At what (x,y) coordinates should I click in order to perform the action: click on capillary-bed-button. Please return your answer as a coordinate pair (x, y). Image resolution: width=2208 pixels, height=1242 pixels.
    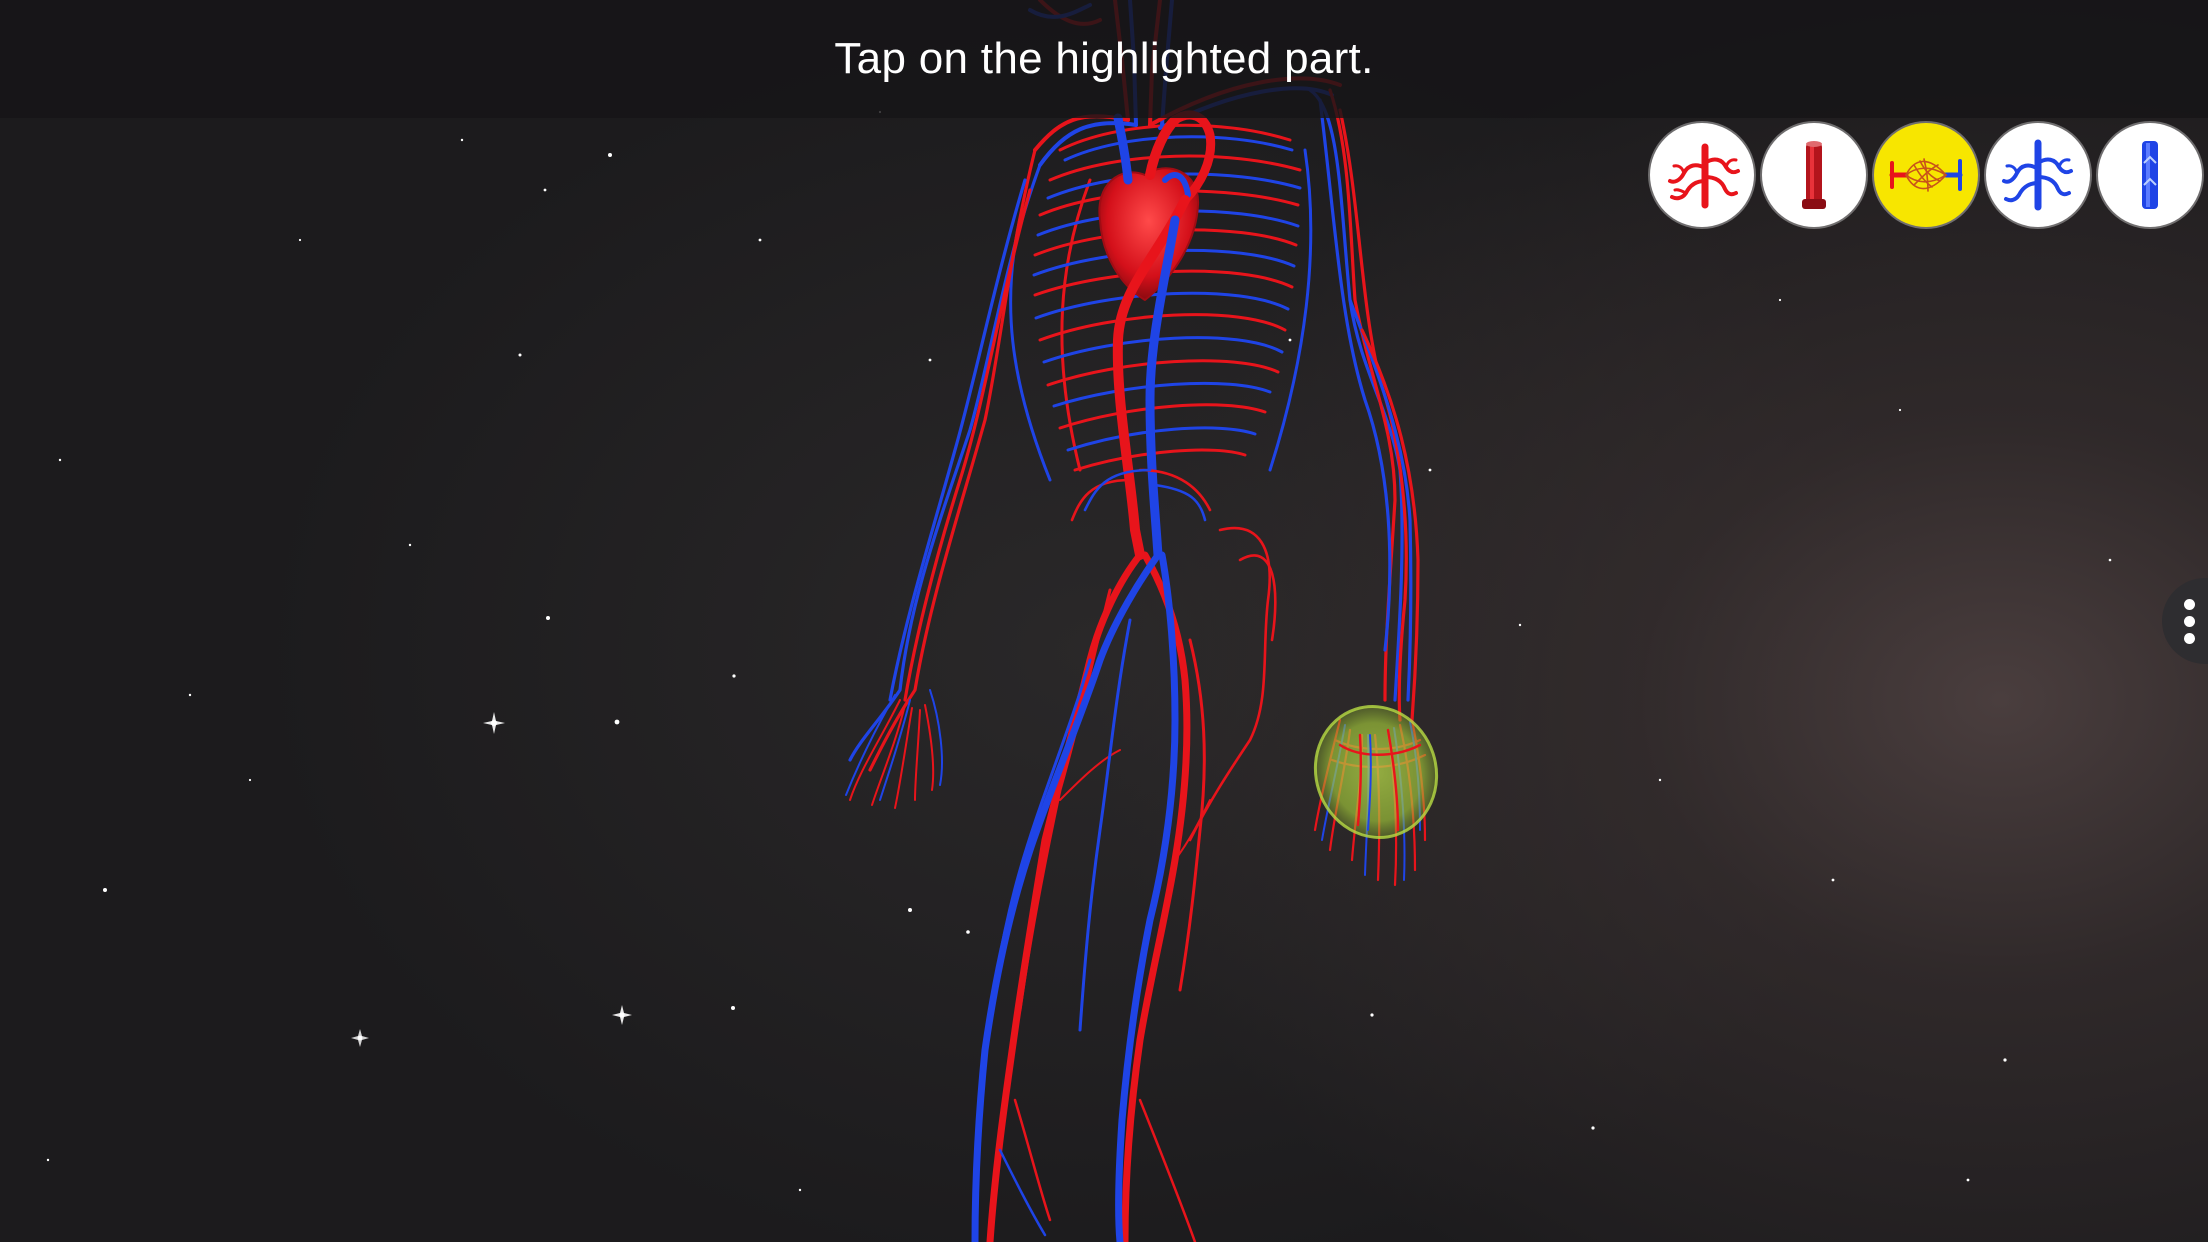
    Looking at the image, I should click on (1926, 175).